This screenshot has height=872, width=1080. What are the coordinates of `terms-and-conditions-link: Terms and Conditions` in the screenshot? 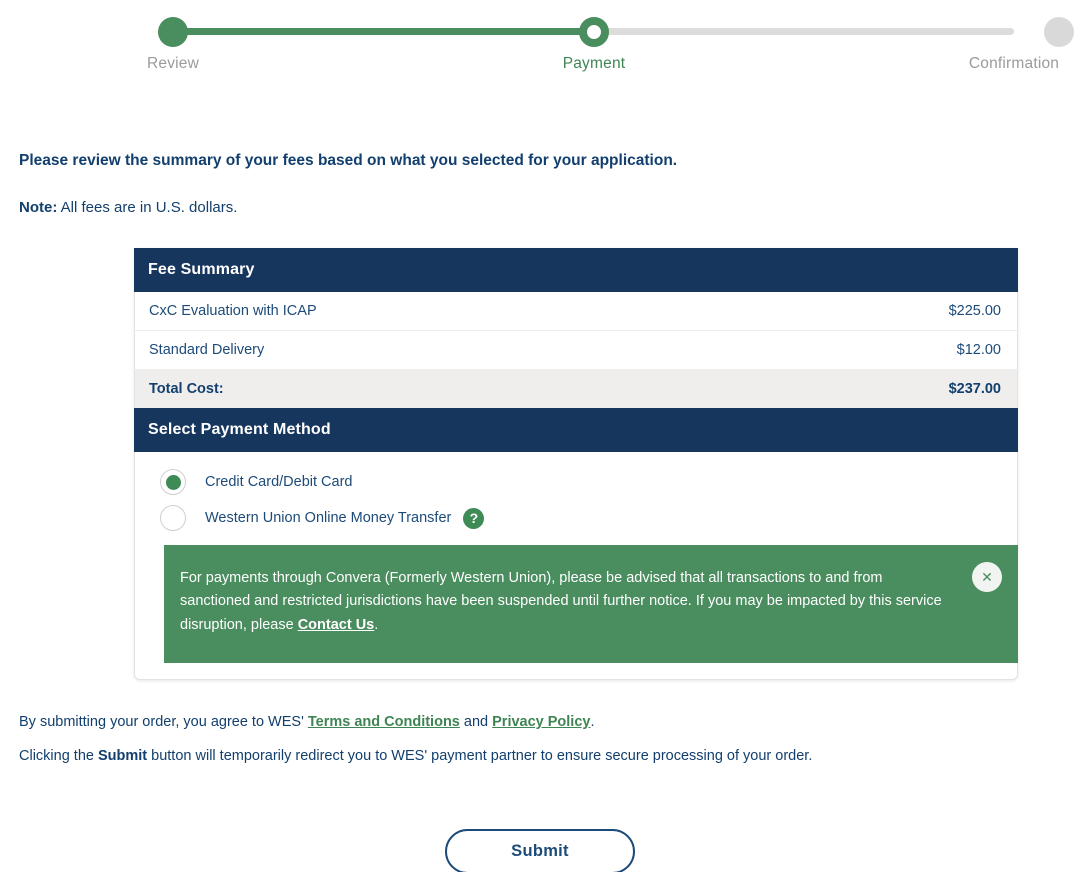 It's located at (384, 722).